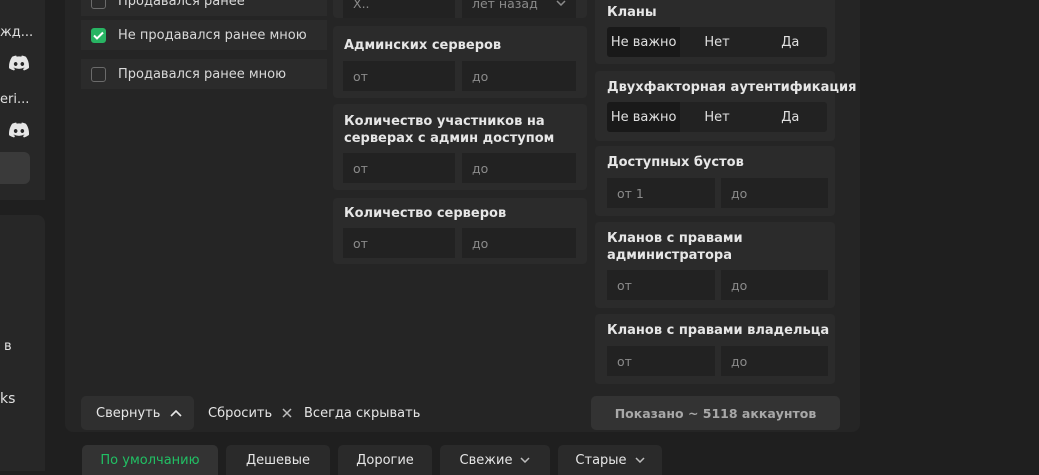  I want to click on always-hide-button: Всегда скрывать, so click(362, 413).